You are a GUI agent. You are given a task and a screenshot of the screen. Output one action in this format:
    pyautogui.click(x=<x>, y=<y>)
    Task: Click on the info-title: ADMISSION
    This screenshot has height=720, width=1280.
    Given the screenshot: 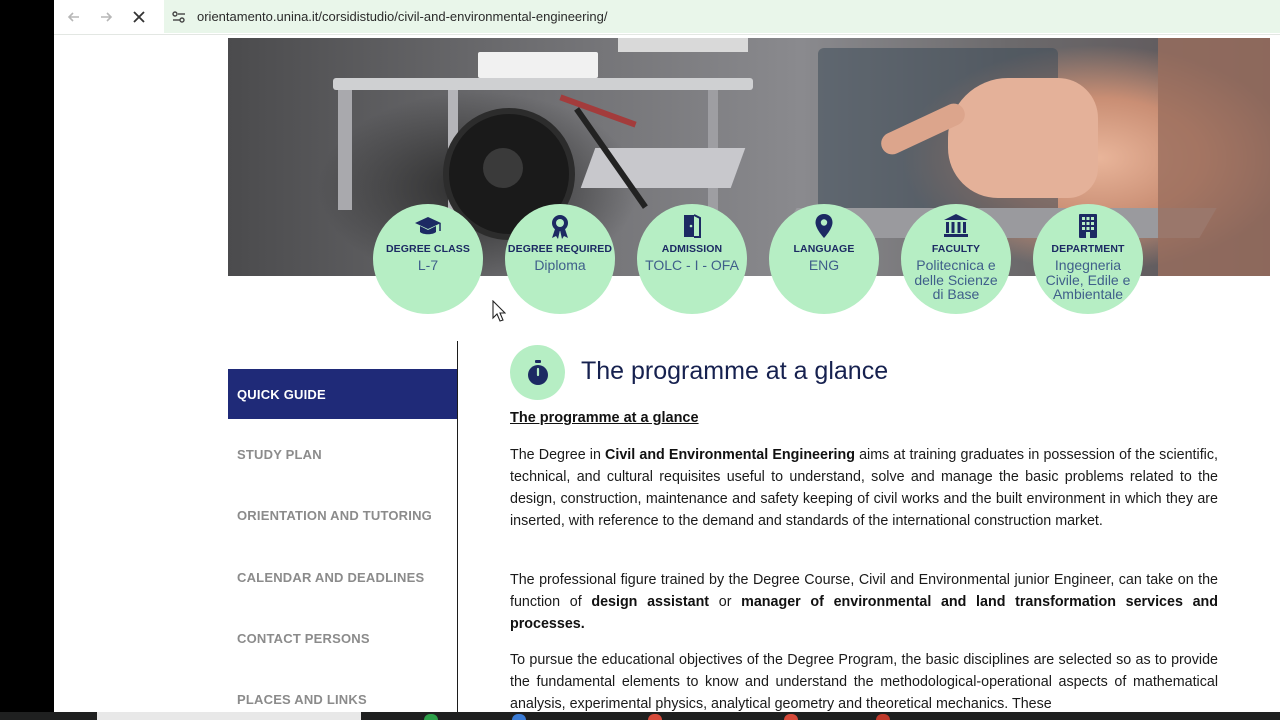 What is the action you would take?
    pyautogui.click(x=692, y=249)
    